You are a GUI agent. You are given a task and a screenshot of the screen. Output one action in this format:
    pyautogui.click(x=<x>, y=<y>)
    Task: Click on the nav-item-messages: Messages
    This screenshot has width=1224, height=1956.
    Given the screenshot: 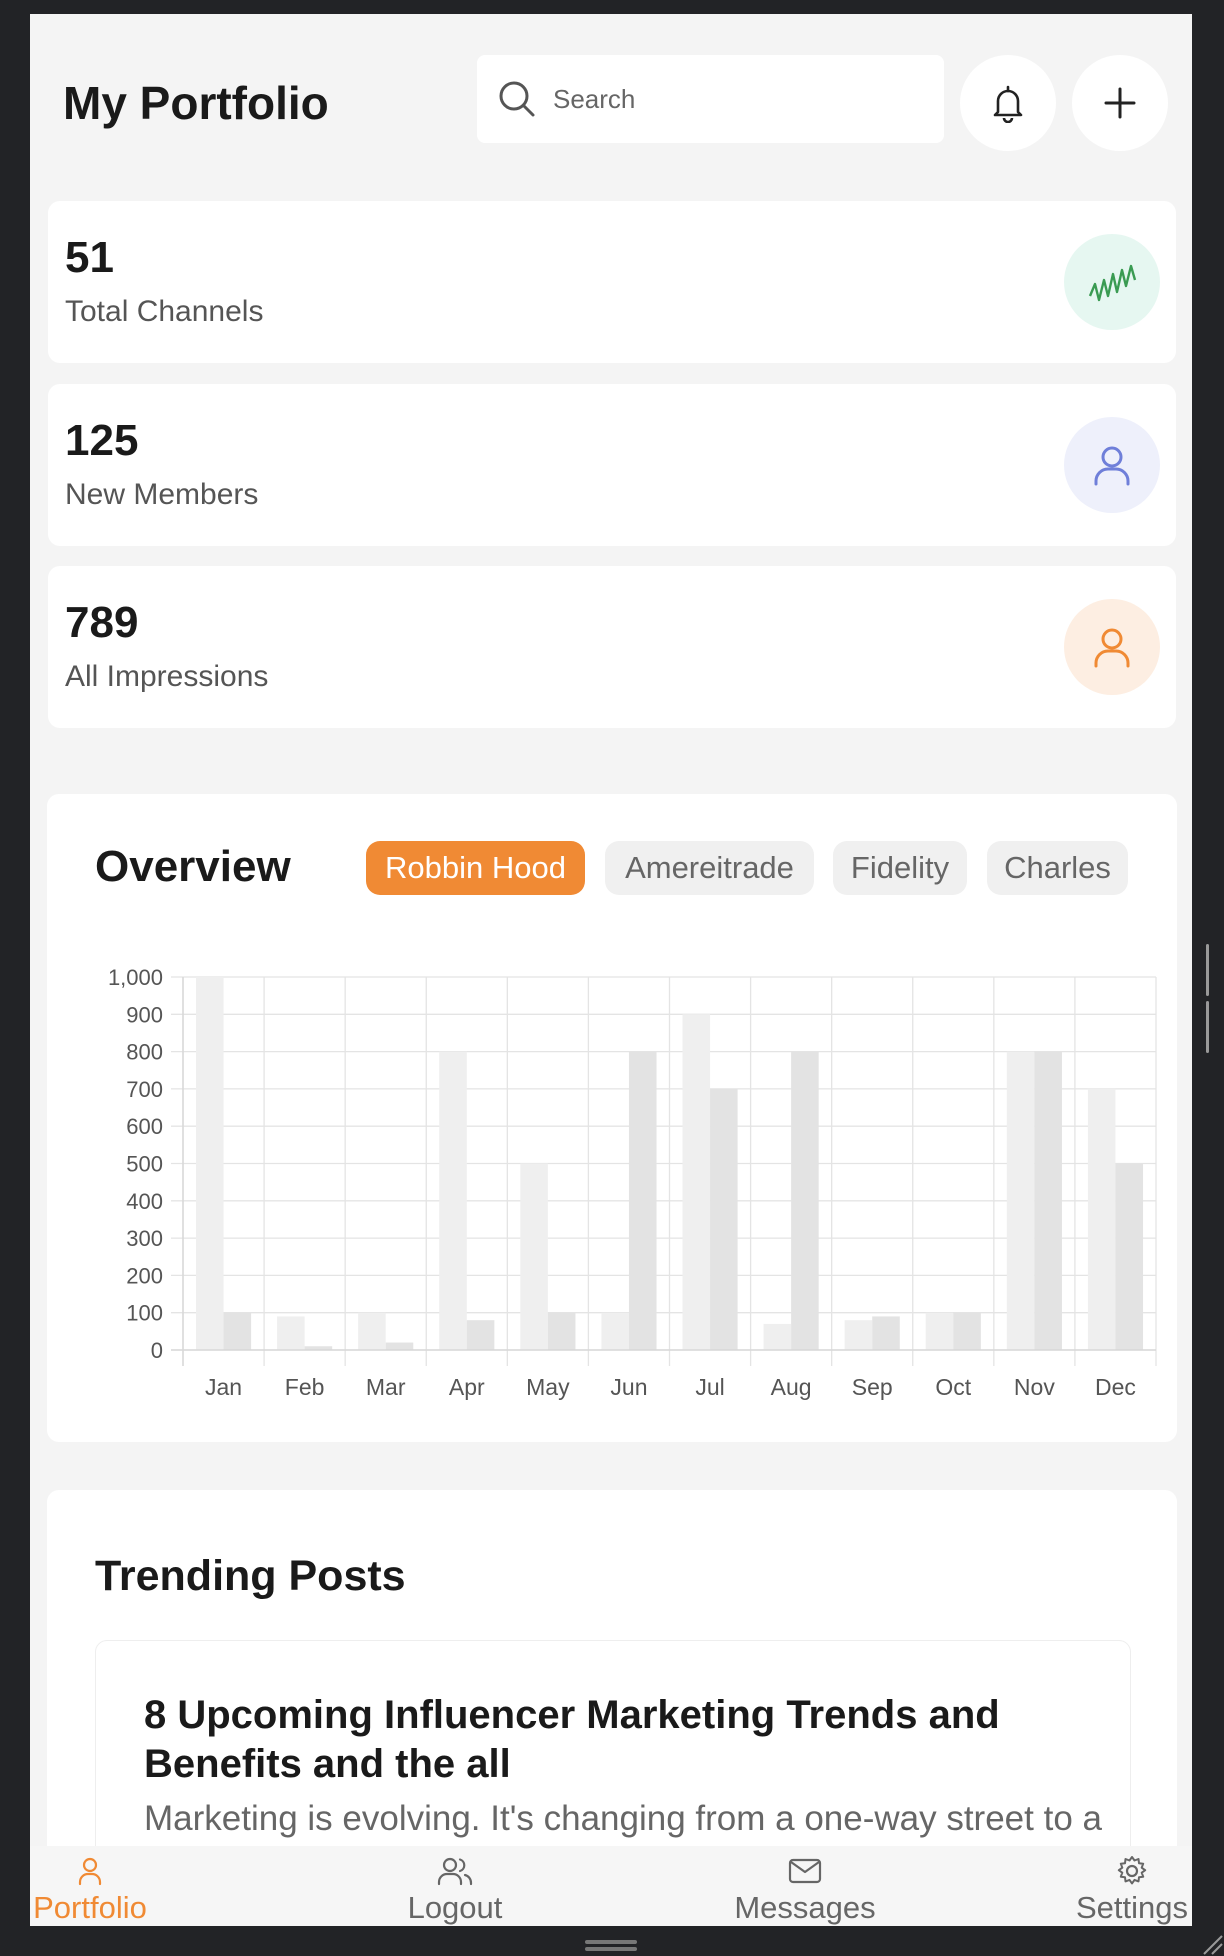 What is the action you would take?
    pyautogui.click(x=805, y=1886)
    